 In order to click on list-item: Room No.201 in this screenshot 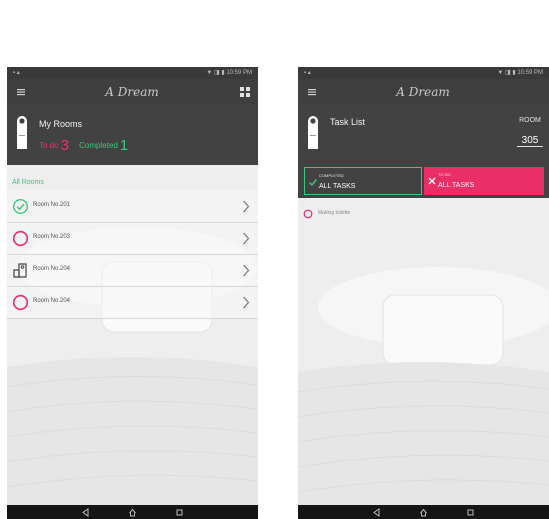, I will do `click(132, 207)`.